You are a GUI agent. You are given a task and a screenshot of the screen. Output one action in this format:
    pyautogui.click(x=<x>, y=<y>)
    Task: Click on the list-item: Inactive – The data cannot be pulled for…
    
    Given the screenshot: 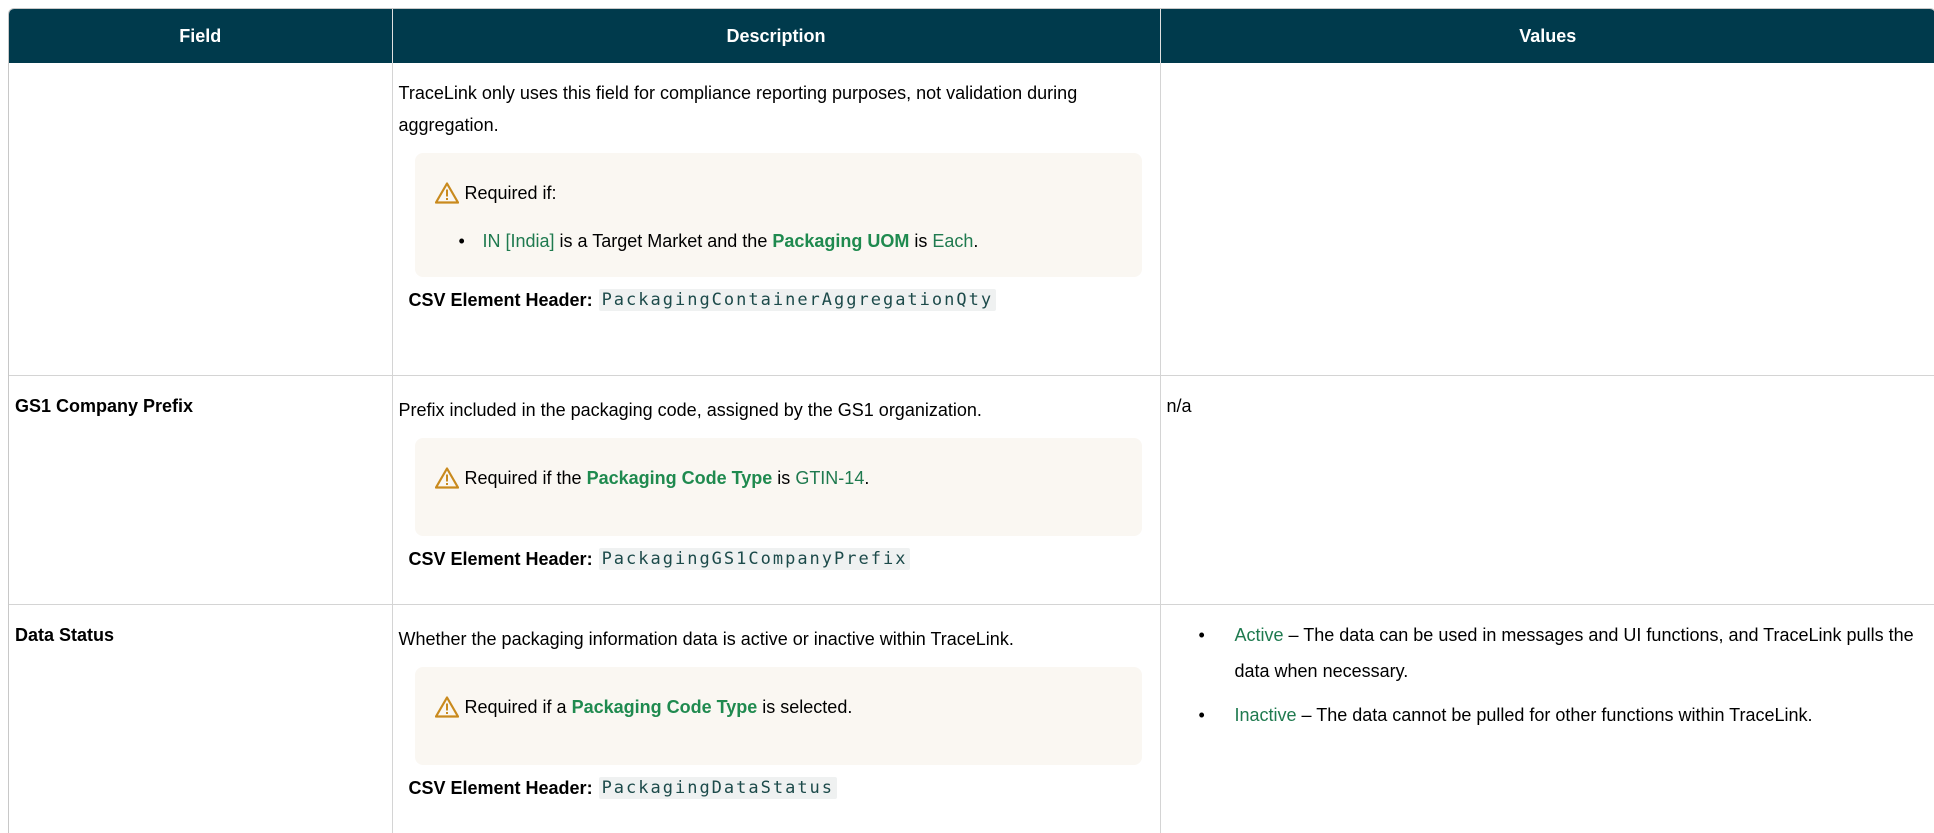 What is the action you would take?
    pyautogui.click(x=1550, y=715)
    